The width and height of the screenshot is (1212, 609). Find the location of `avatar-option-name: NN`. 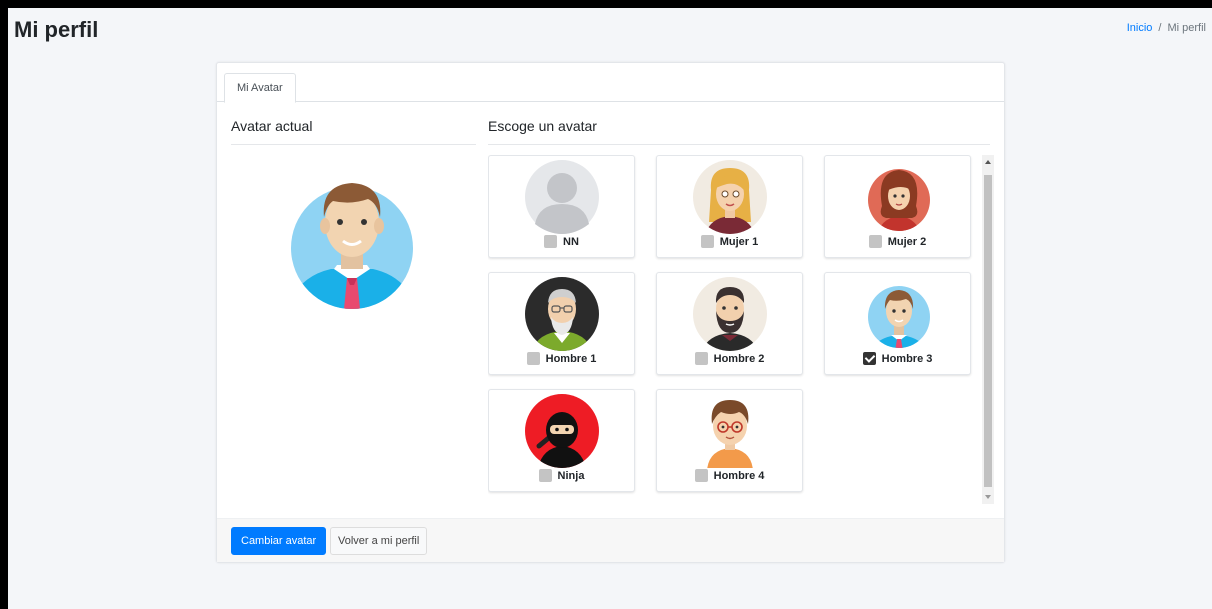

avatar-option-name: NN is located at coordinates (571, 241).